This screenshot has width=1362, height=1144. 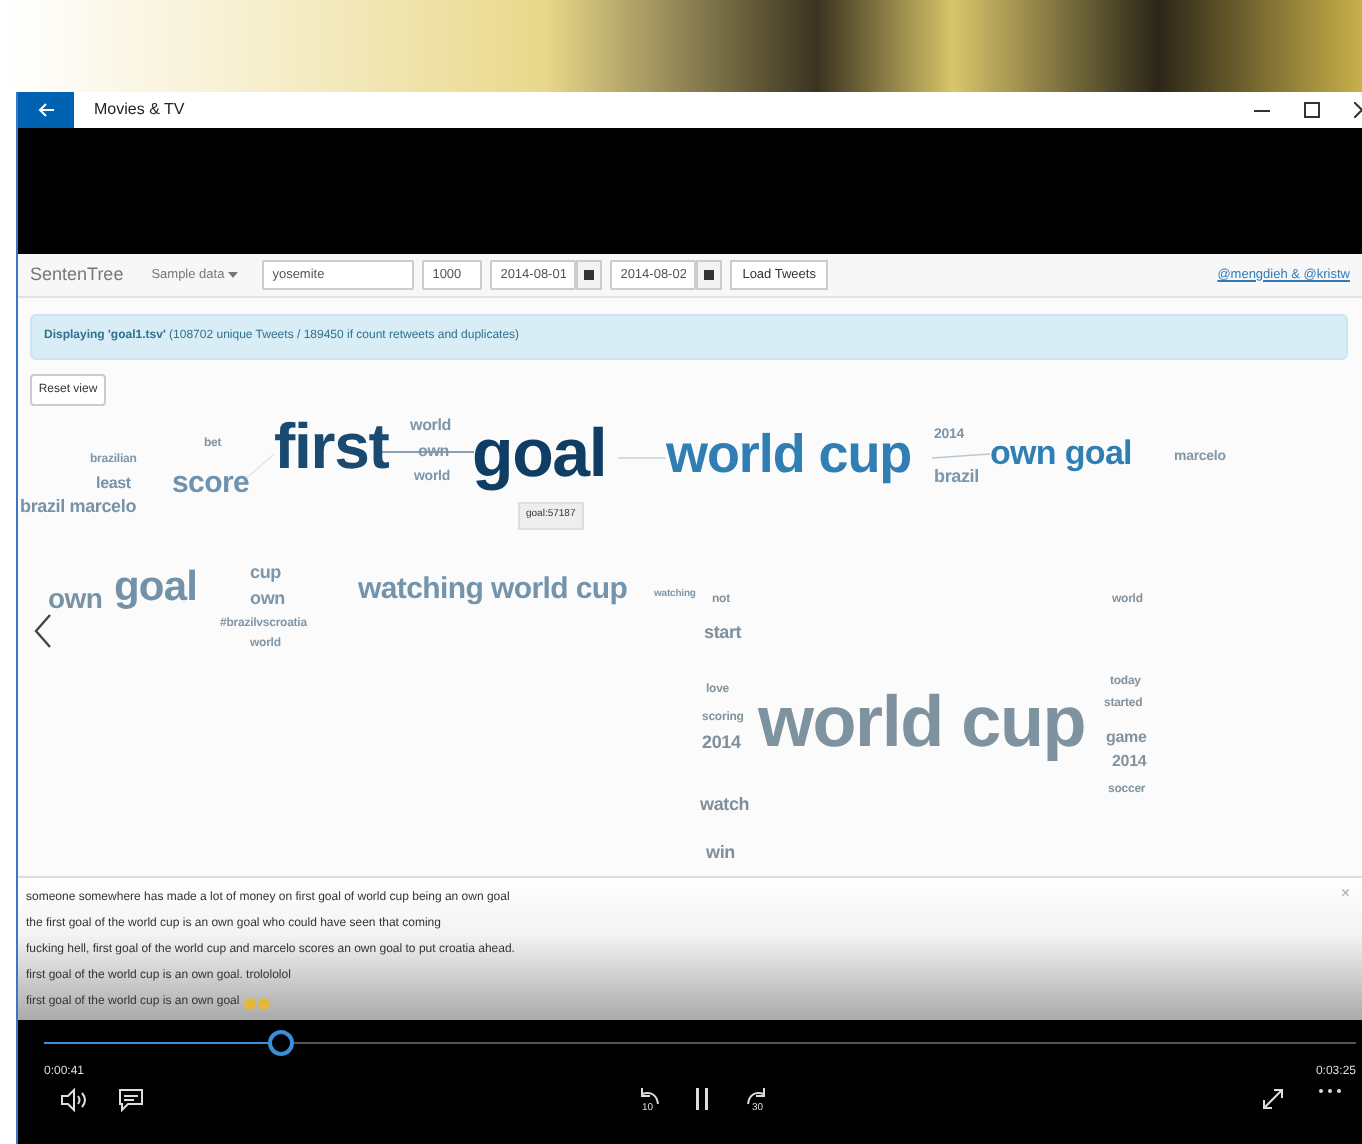 I want to click on back-button, so click(x=46, y=110).